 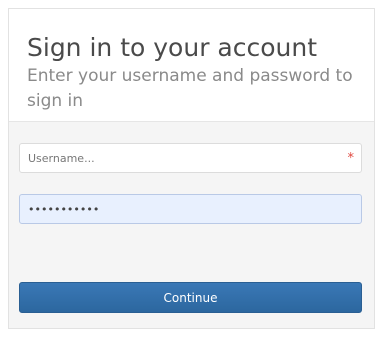 I want to click on password-input, so click(x=190, y=209).